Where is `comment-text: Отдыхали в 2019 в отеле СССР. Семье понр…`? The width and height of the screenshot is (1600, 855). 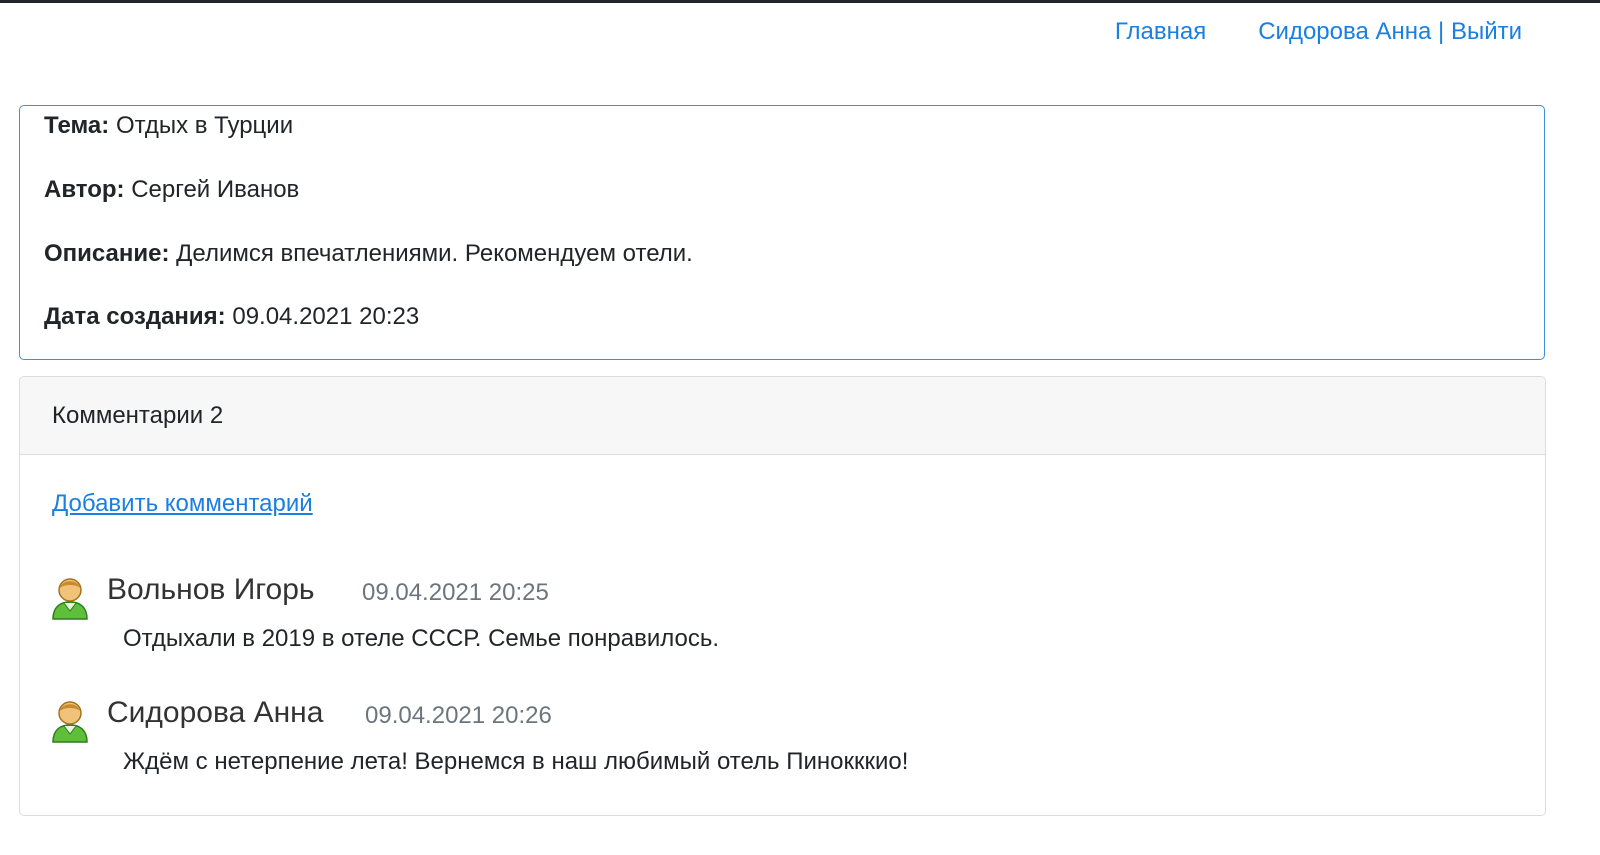 comment-text: Отдыхали в 2019 в отеле СССР. Семье понр… is located at coordinates (421, 638).